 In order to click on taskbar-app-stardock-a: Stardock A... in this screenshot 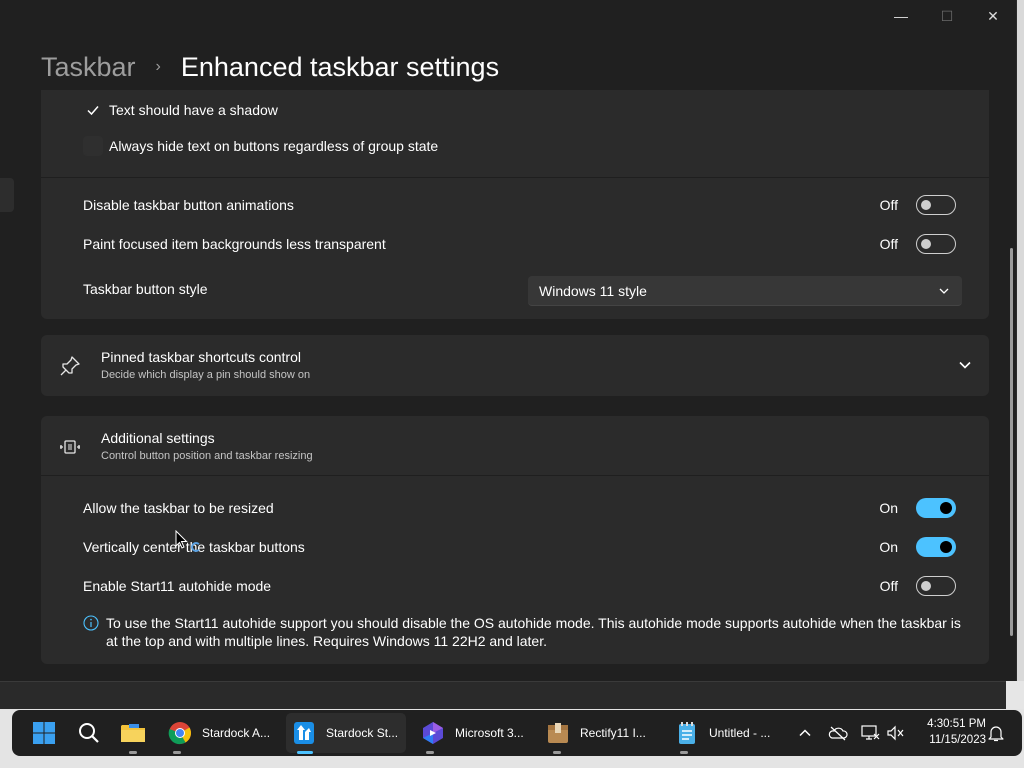, I will do `click(222, 733)`.